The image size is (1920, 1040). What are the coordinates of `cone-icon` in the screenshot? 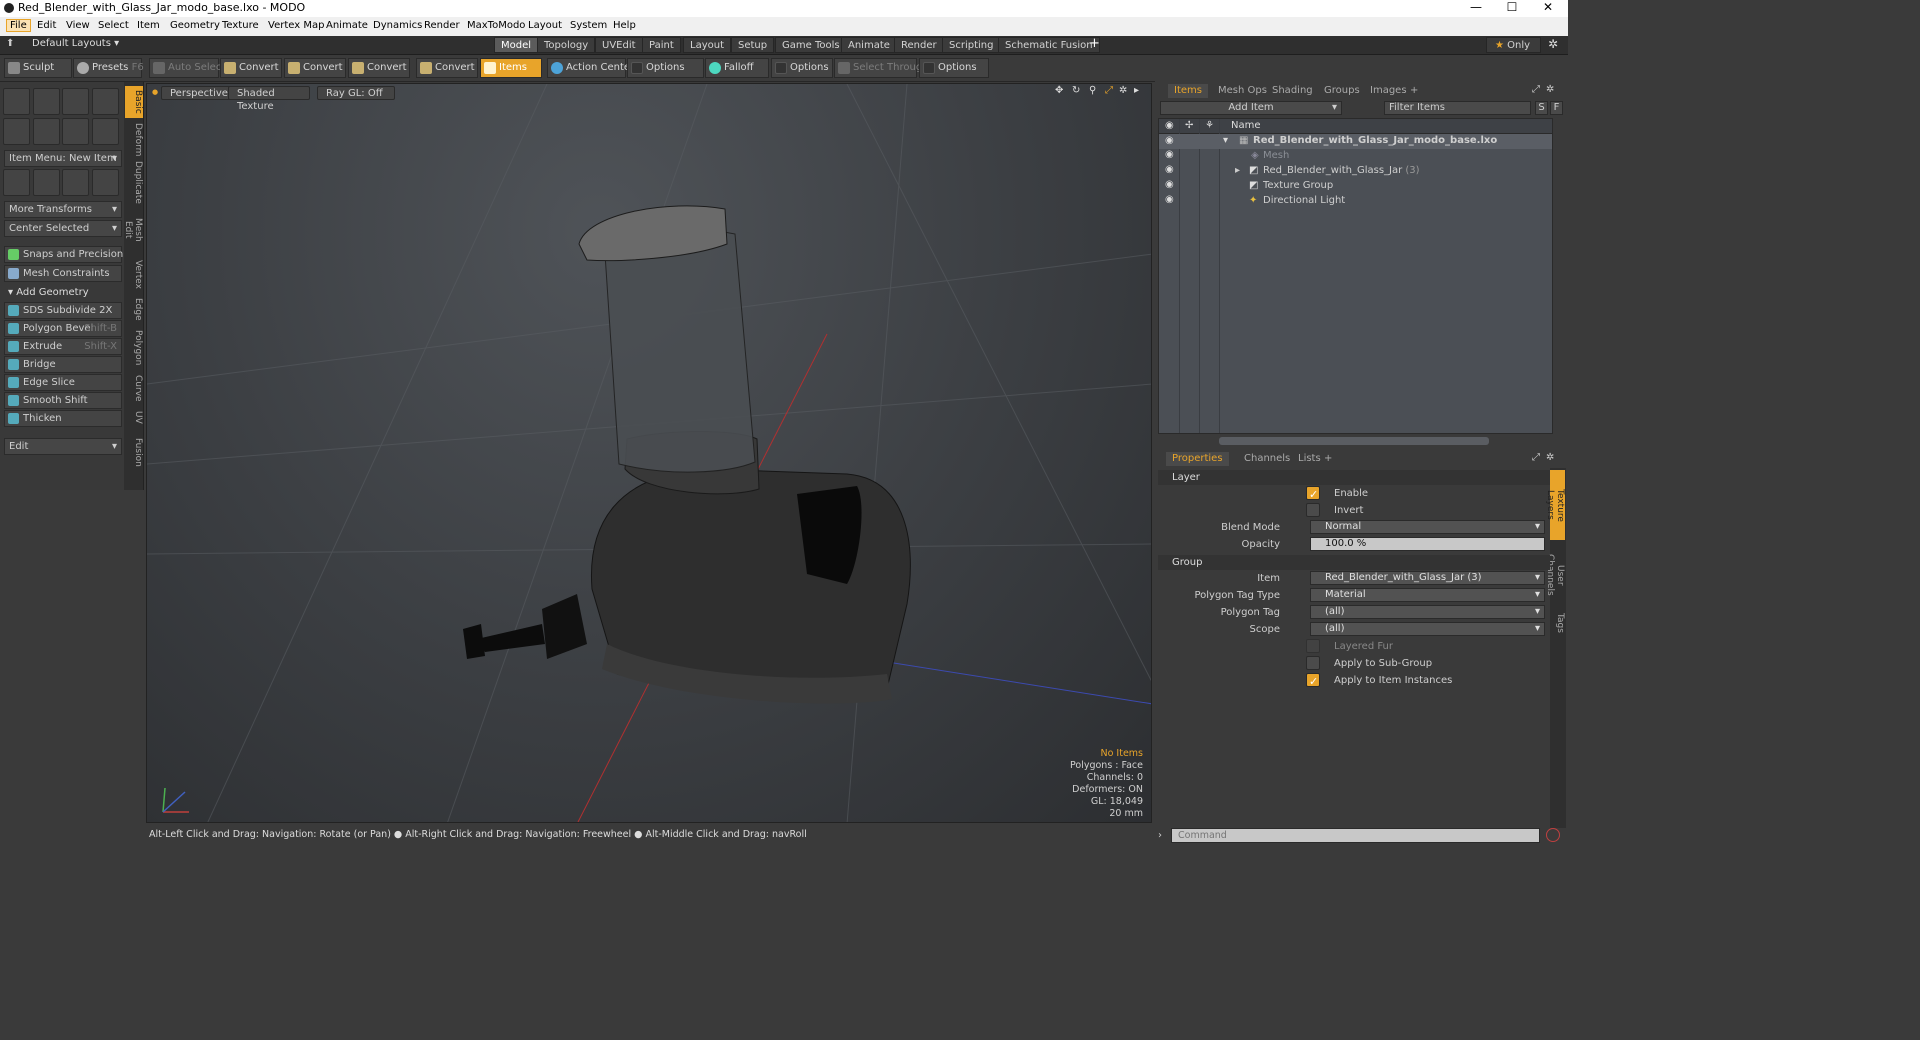 It's located at (105, 101).